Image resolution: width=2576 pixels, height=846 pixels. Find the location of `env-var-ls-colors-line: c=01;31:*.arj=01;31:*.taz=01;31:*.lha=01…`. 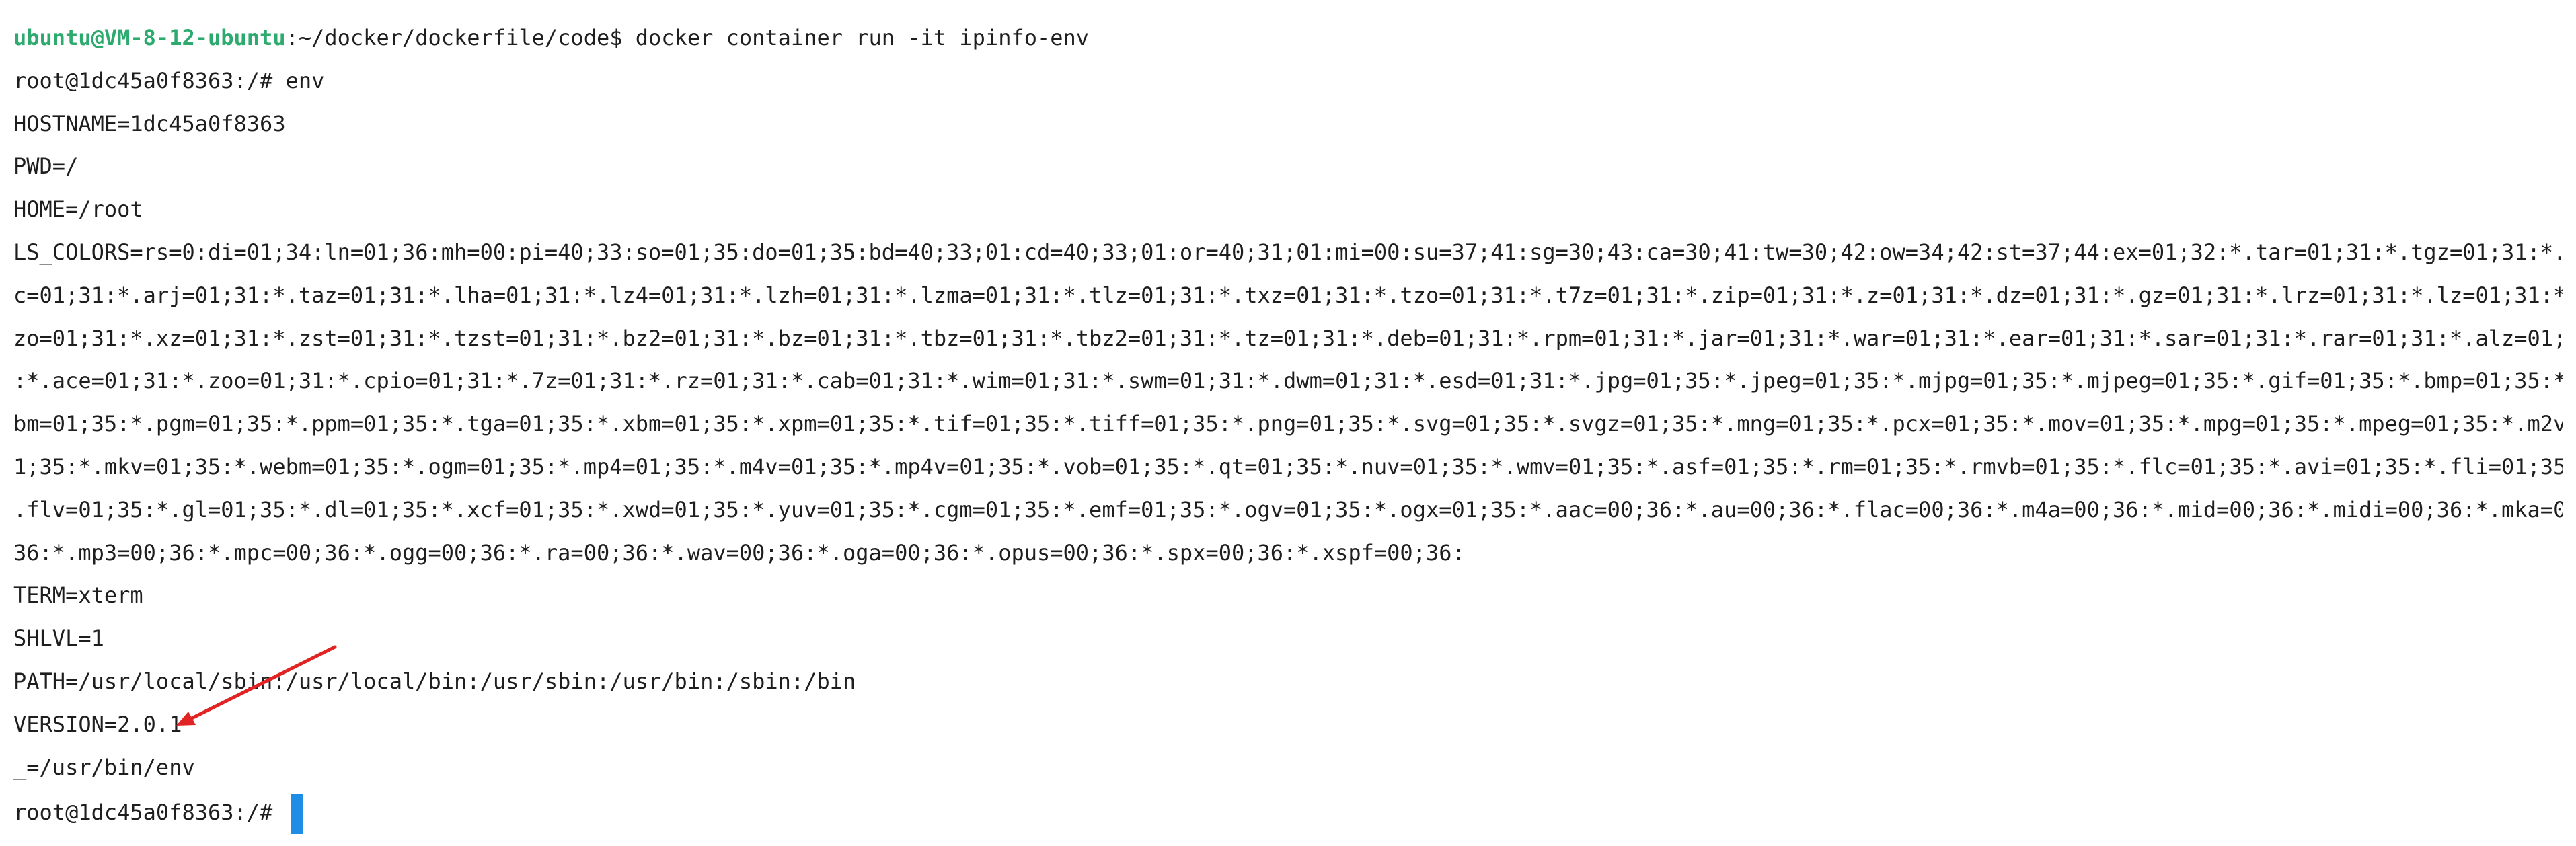

env-var-ls-colors-line: c=01;31:*.arj=01;31:*.taz=01;31:*.lha=01… is located at coordinates (1288, 295).